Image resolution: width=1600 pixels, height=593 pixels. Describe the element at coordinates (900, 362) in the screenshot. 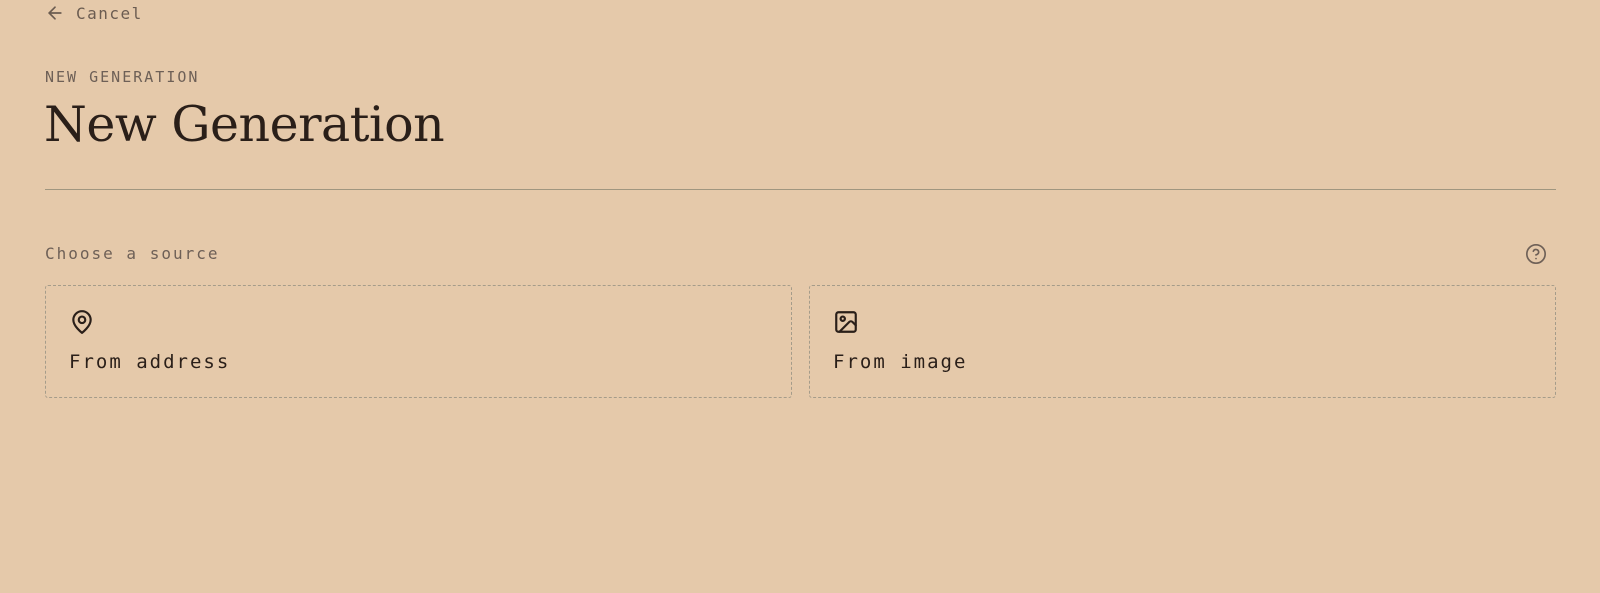

I see `from-image-label: From image` at that location.